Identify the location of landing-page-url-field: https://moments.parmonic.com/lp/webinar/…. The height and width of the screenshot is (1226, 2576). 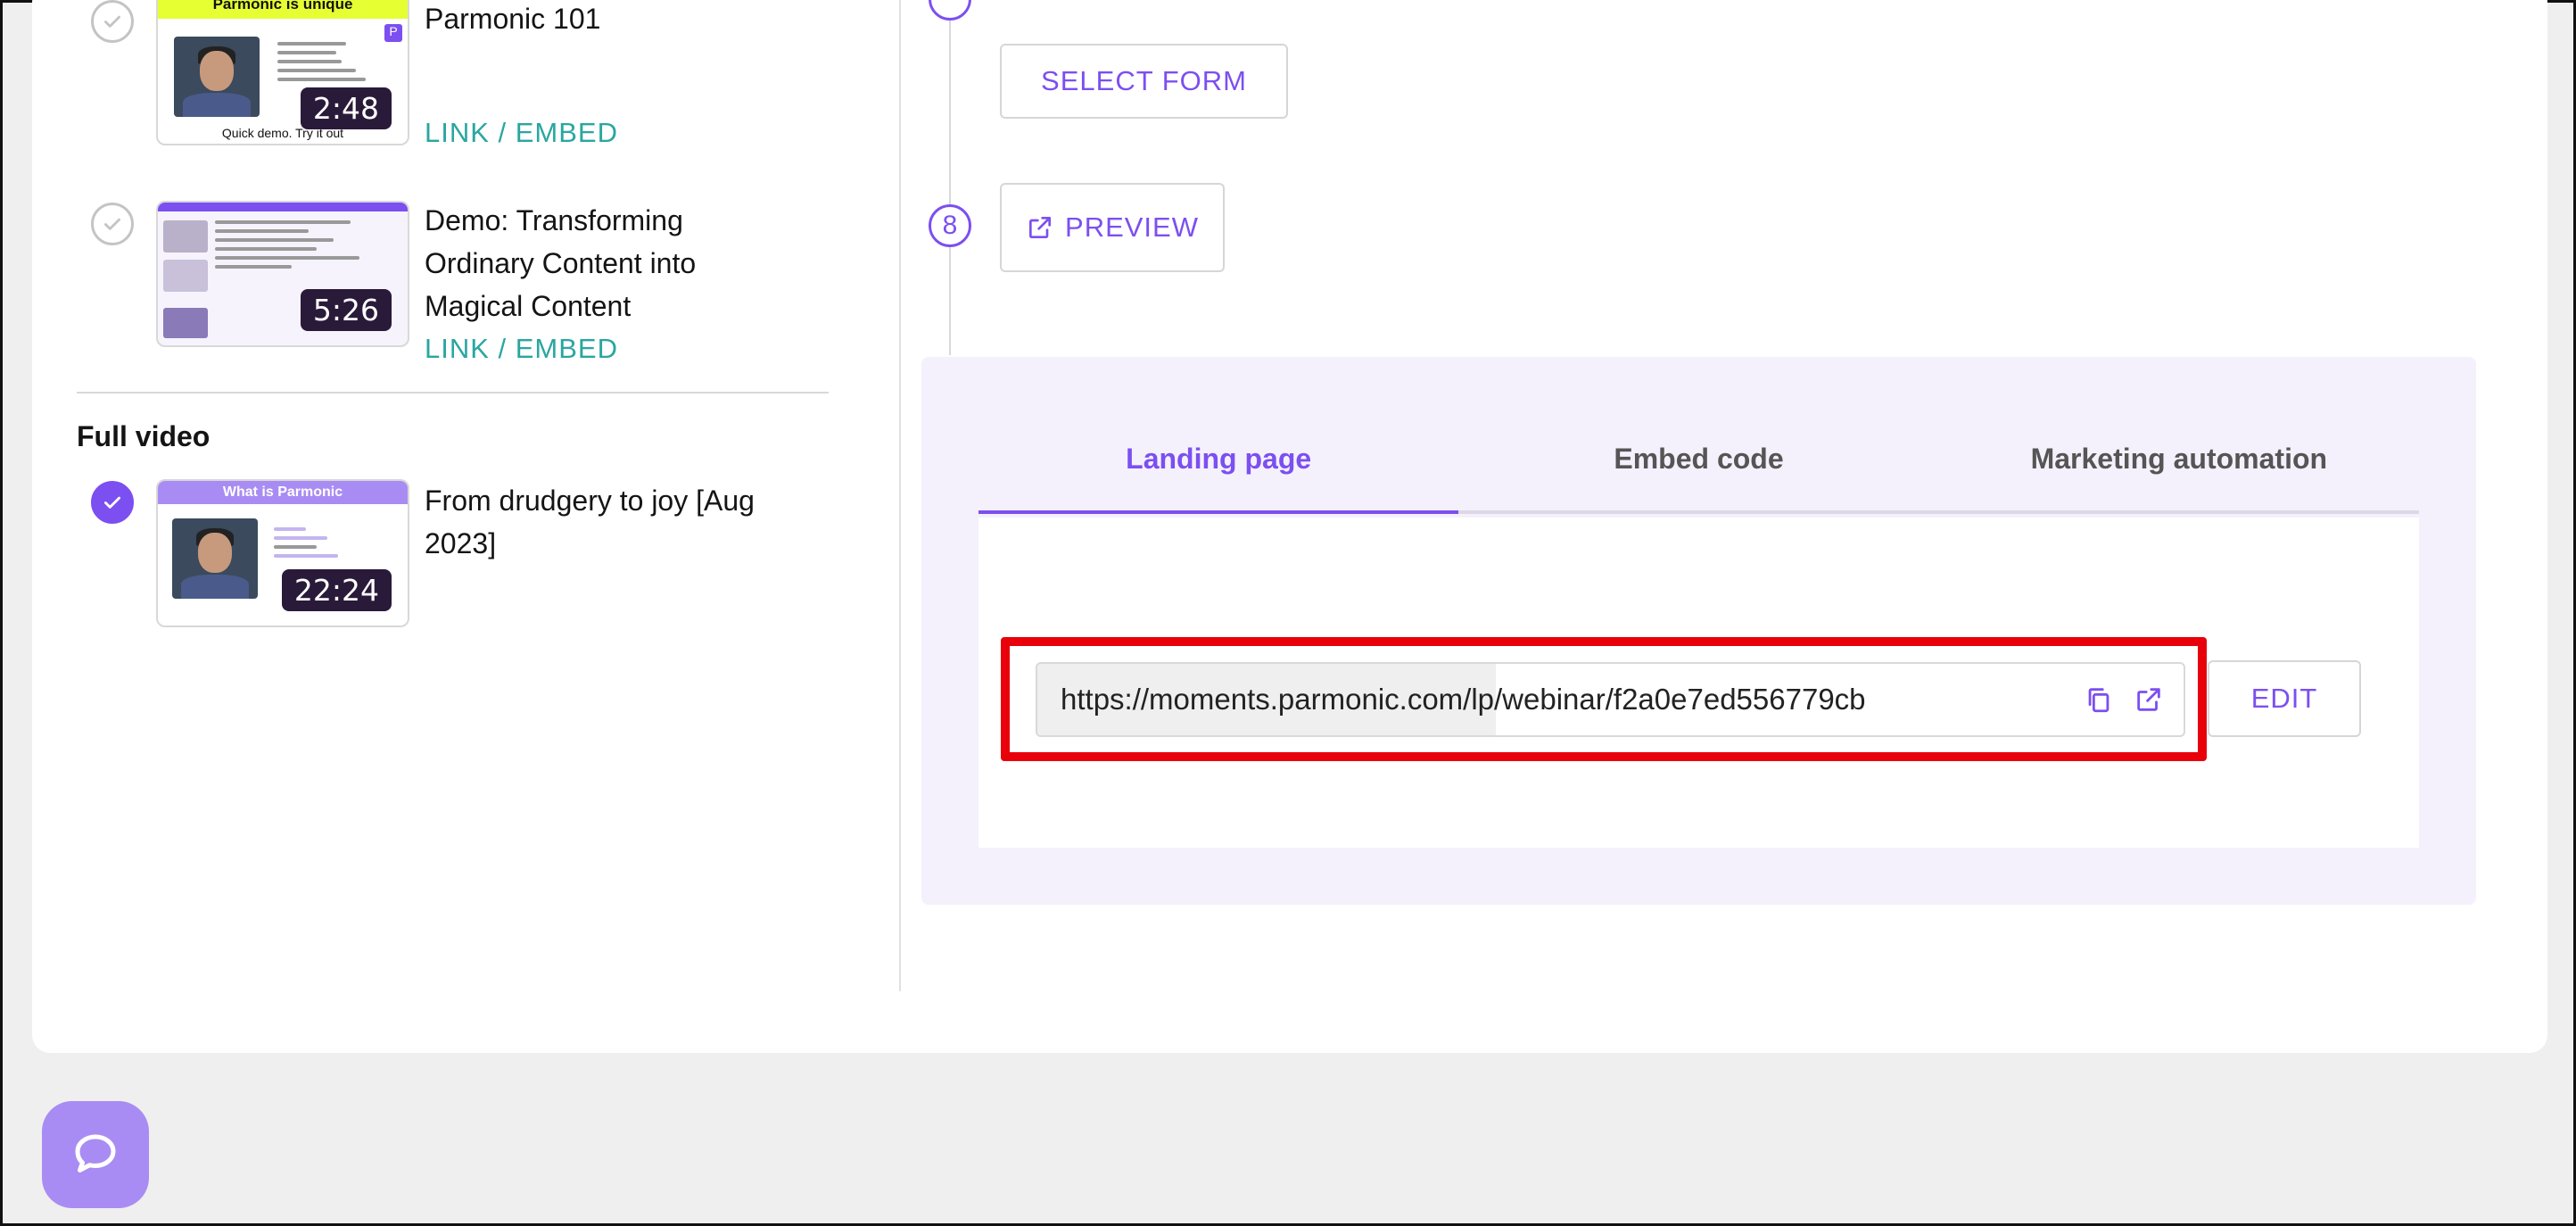
(1610, 699).